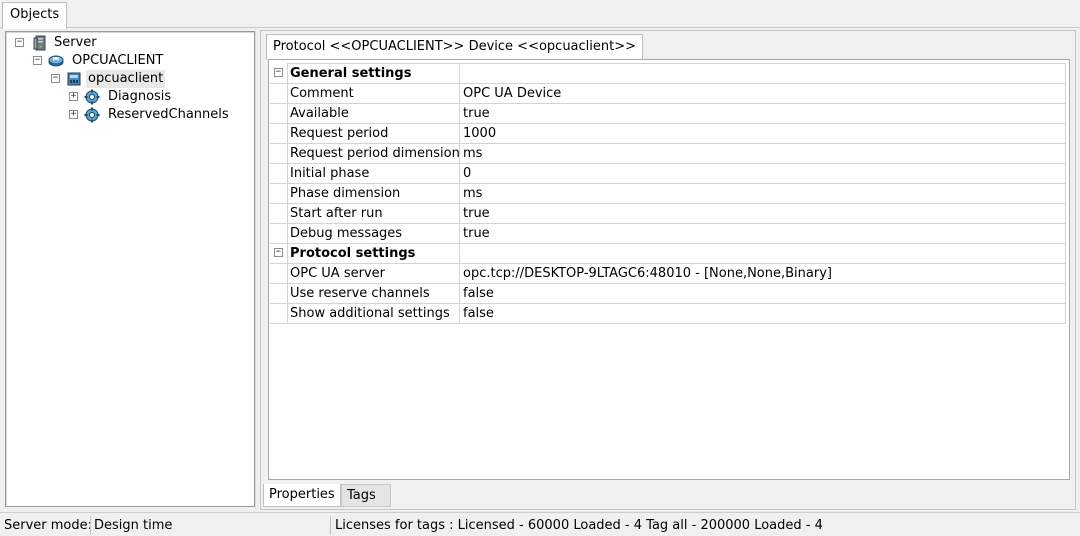 Image resolution: width=1080 pixels, height=536 pixels. I want to click on tab-properties: Properties, so click(302, 495).